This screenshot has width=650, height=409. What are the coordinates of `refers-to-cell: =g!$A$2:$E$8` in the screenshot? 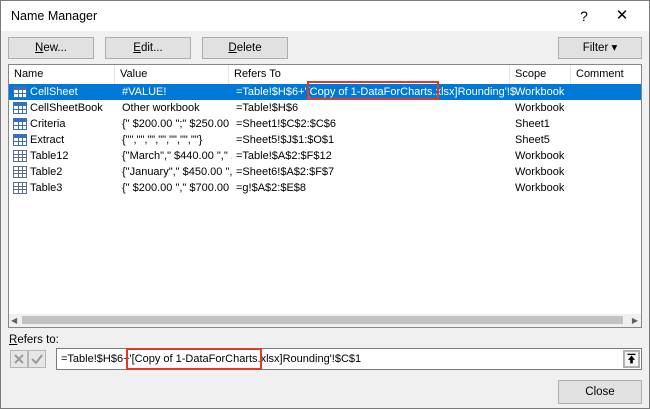 It's located at (271, 188).